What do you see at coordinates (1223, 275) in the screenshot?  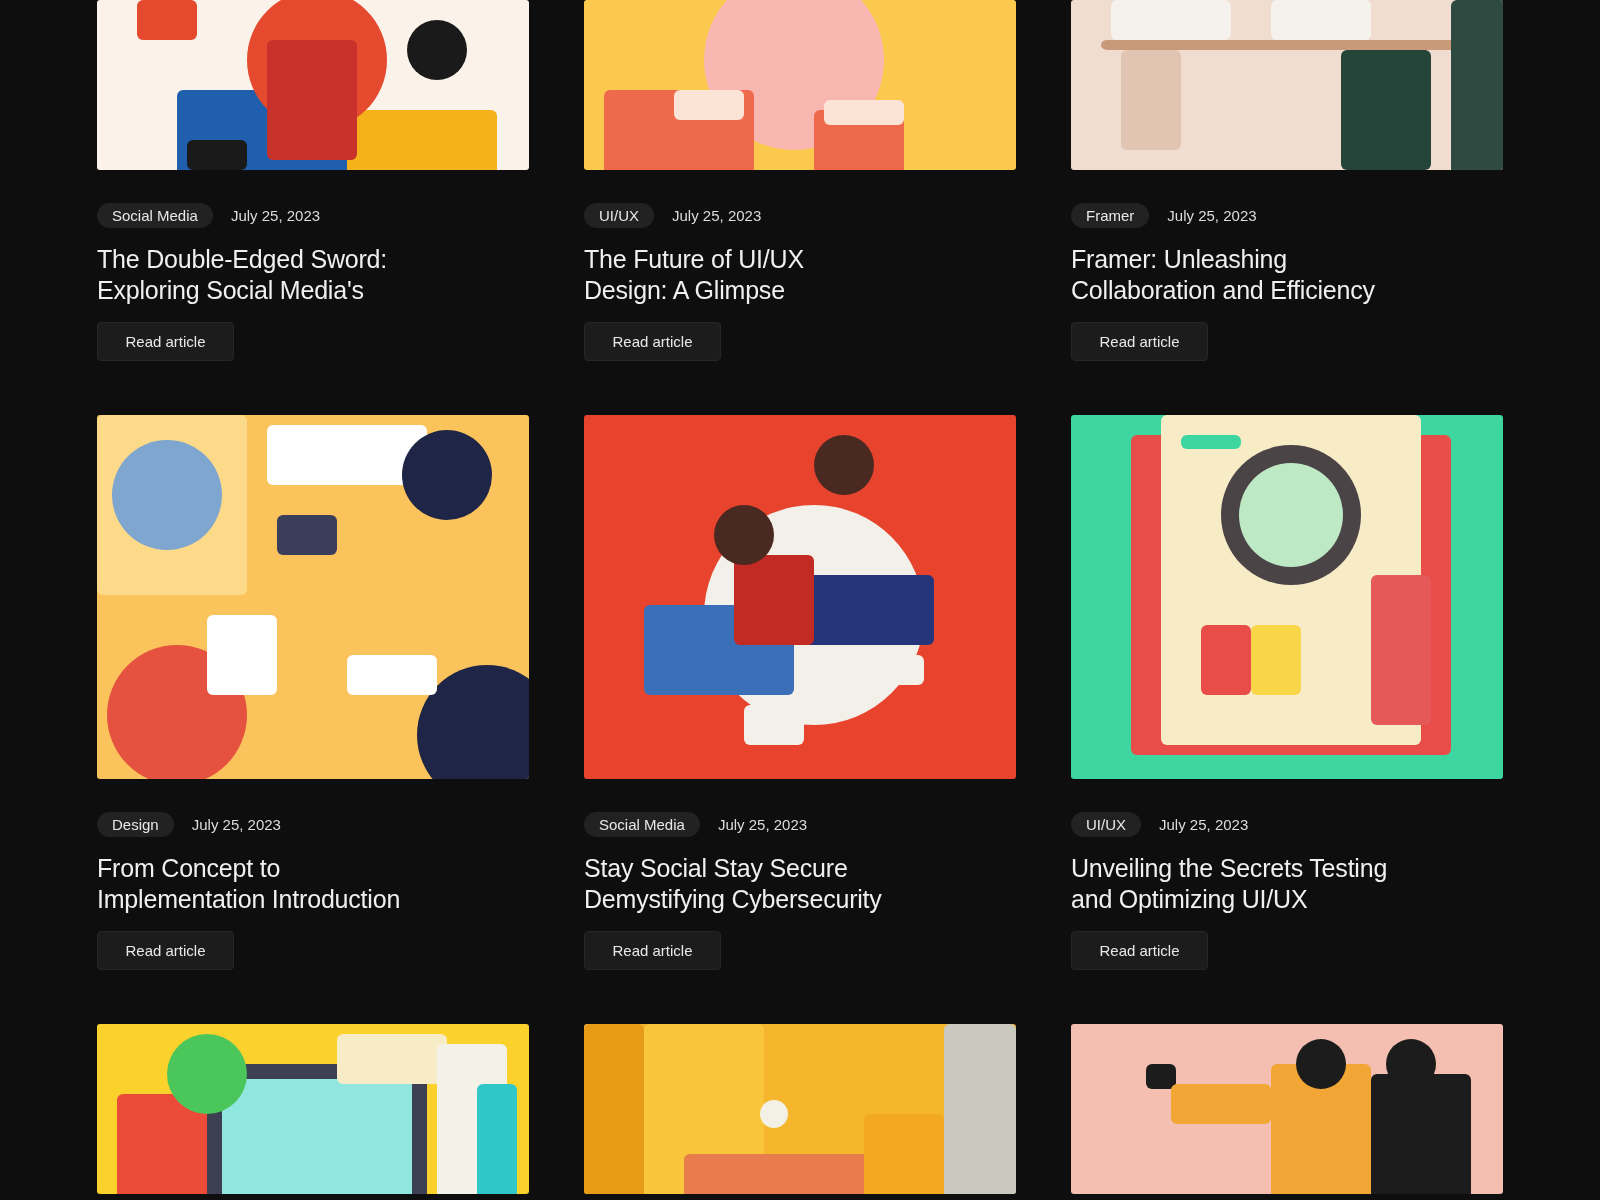 I see `article-title: Framer: Unleashing Collaboration and Efficiency` at bounding box center [1223, 275].